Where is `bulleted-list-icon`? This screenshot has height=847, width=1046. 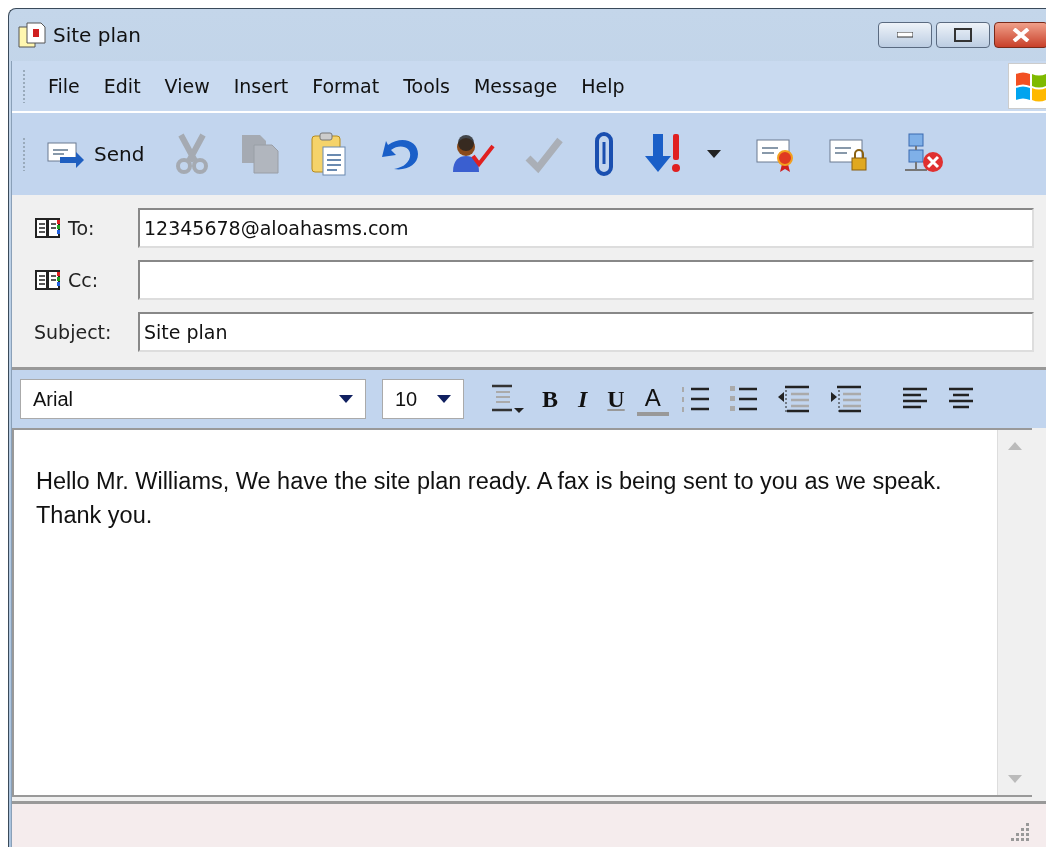 bulleted-list-icon is located at coordinates (743, 399).